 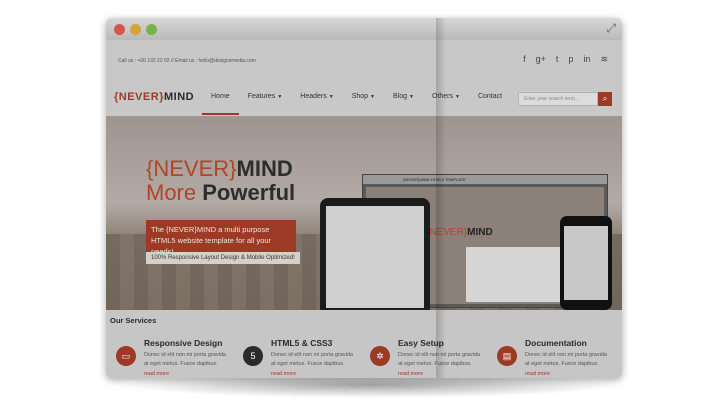 What do you see at coordinates (447, 232) in the screenshot?
I see `monitor-title-never: {NEVER}` at bounding box center [447, 232].